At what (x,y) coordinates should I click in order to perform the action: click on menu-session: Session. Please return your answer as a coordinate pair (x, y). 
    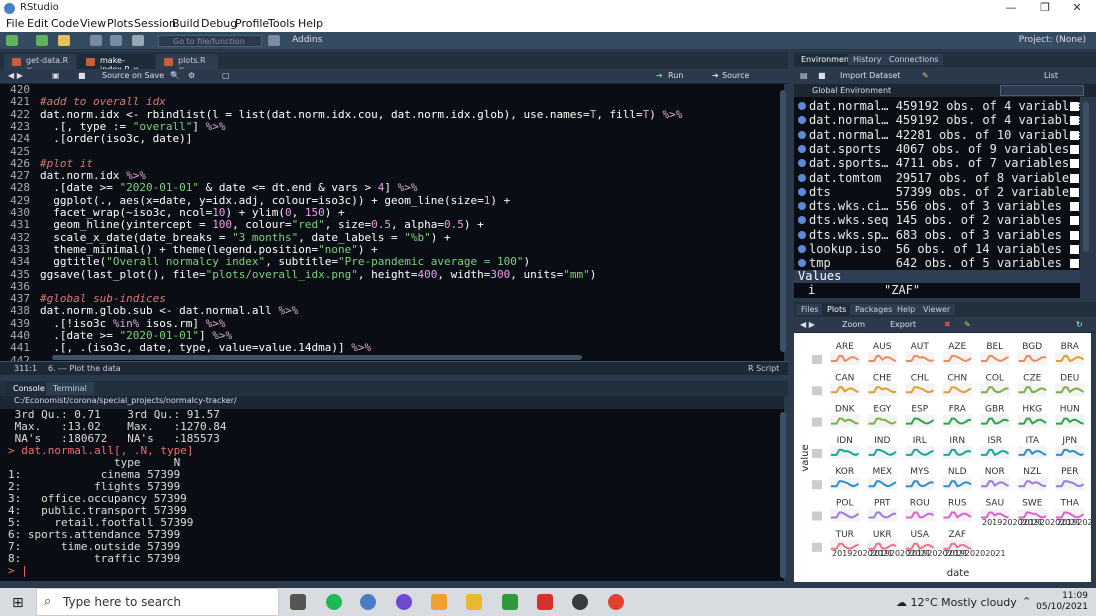
    Looking at the image, I should click on (155, 23).